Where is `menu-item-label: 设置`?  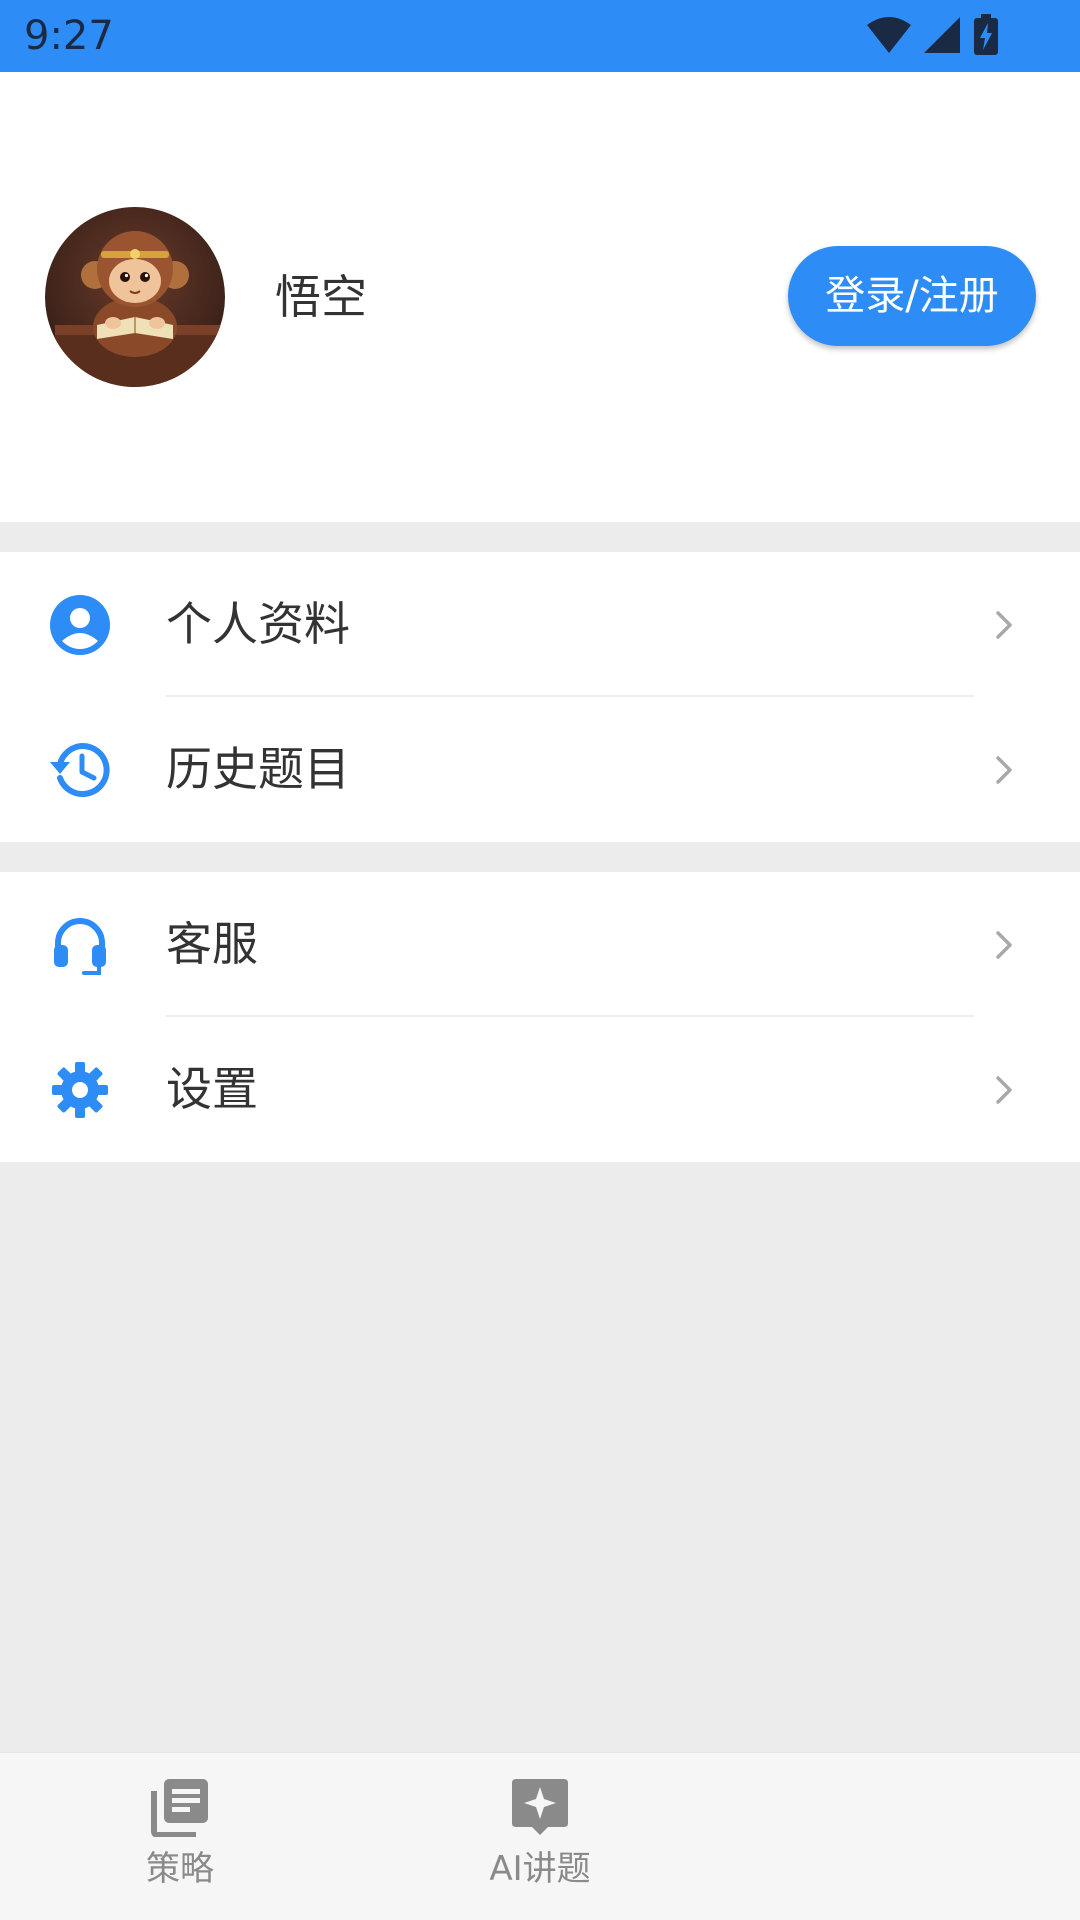
menu-item-label: 设置 is located at coordinates (212, 1089).